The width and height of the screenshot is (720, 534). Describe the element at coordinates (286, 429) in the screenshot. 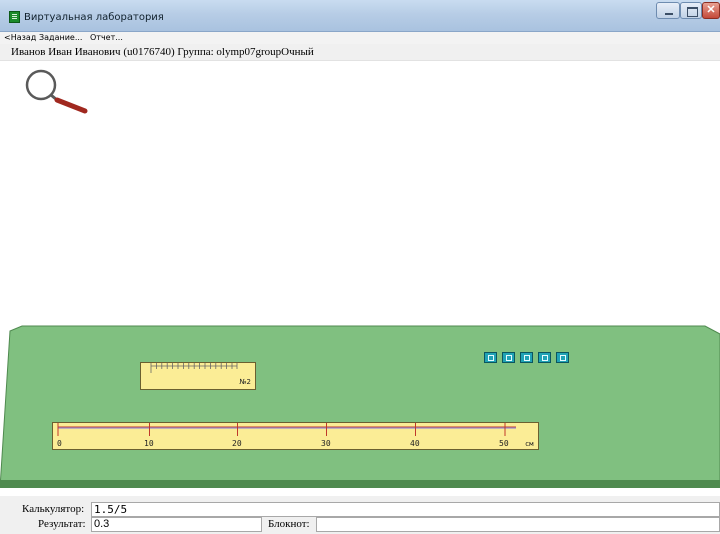

I see `large-ruler-scale` at that location.